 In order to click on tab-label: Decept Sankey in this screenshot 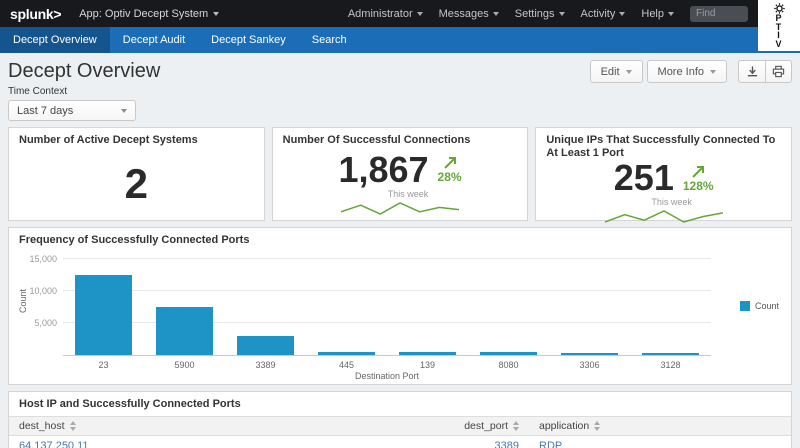, I will do `click(248, 40)`.